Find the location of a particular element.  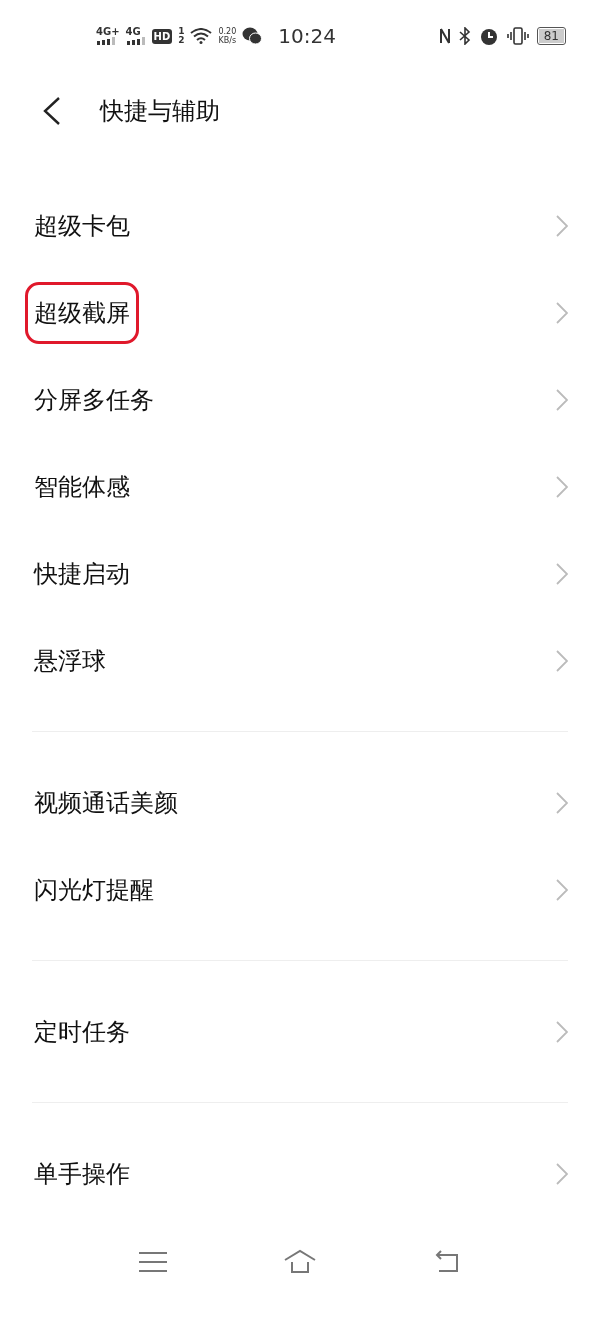

network-speed: 0.20 is located at coordinates (227, 31).